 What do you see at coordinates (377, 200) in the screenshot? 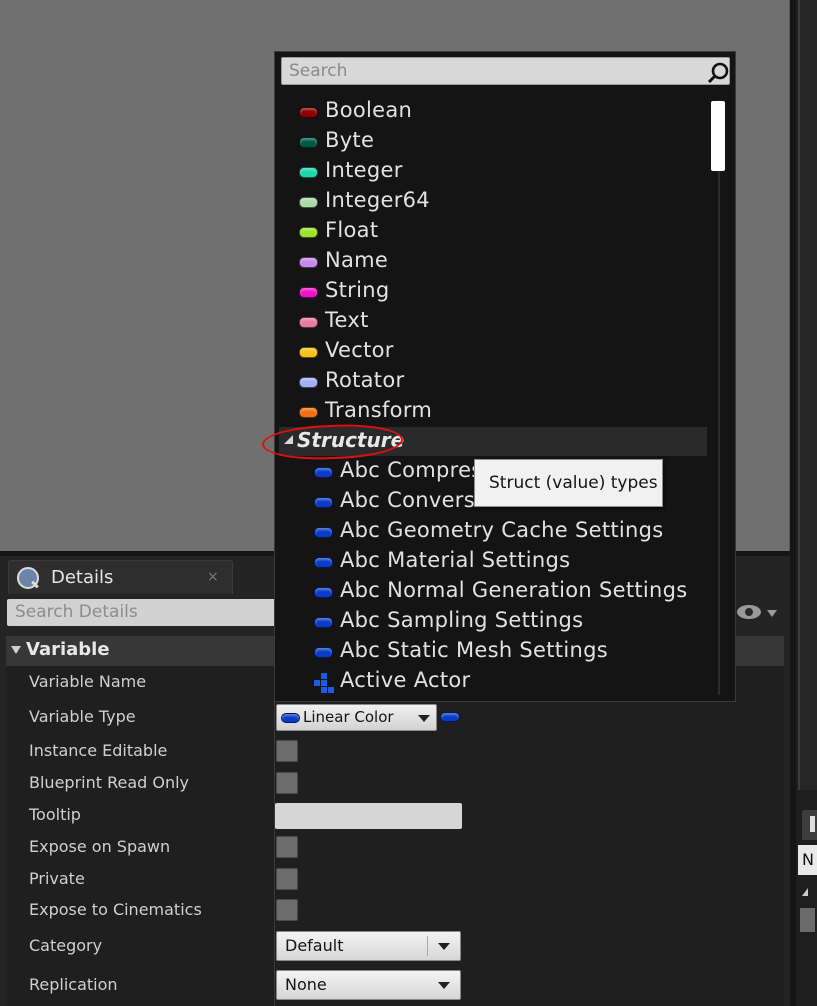
I see `type-item-label: Integer64` at bounding box center [377, 200].